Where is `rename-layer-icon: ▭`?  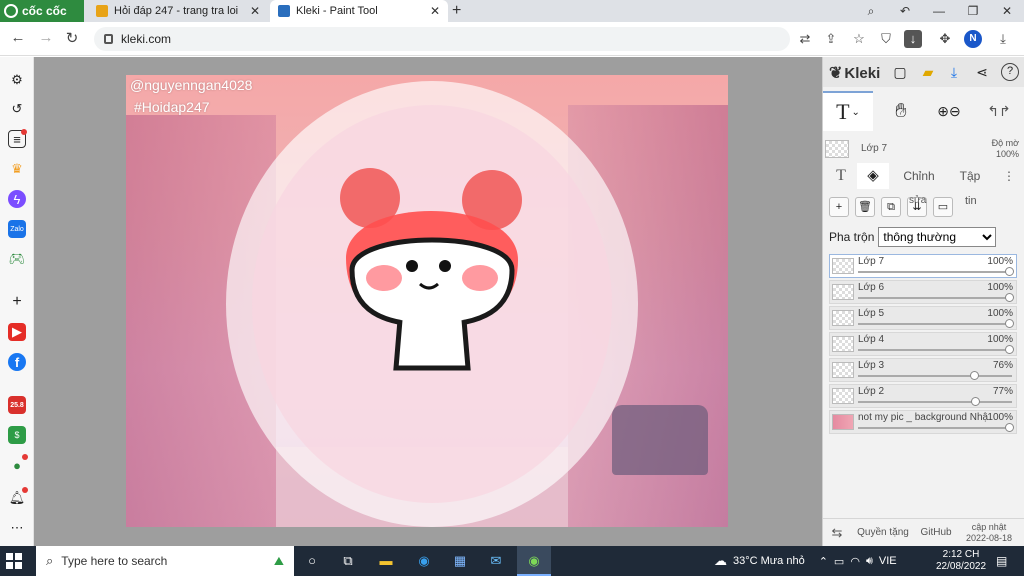
rename-layer-icon: ▭ is located at coordinates (943, 207).